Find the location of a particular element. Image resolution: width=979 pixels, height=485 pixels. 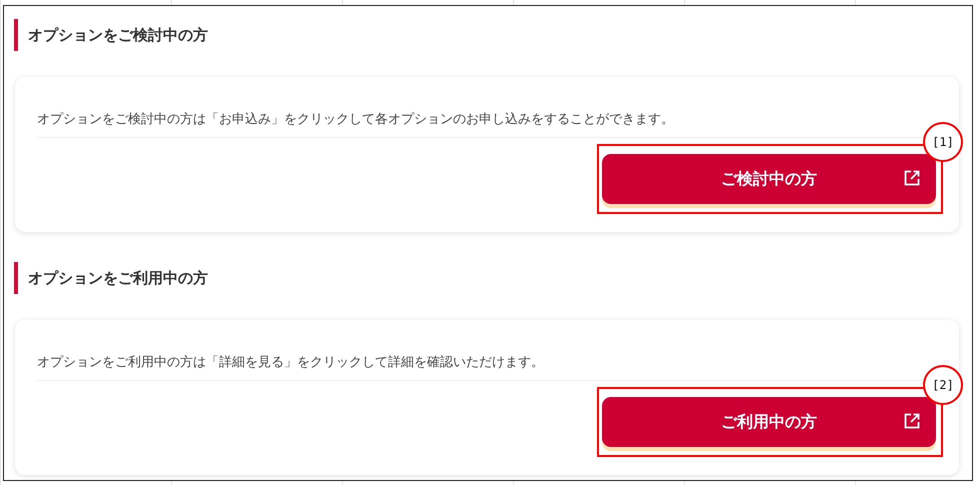

description-text: オプションをご利用中の方は「詳細を見る」をクリックして詳細を確認いただけます。 is located at coordinates (291, 363).